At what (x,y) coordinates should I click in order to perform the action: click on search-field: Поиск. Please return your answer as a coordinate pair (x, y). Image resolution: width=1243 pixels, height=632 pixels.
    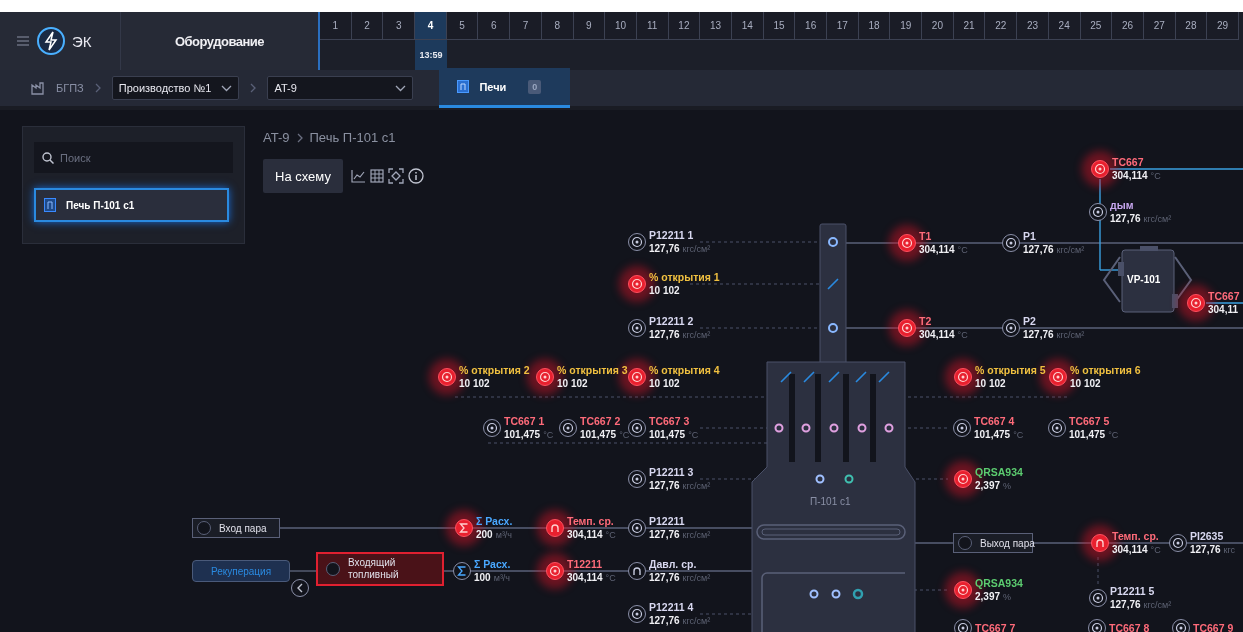
    Looking at the image, I should click on (133, 157).